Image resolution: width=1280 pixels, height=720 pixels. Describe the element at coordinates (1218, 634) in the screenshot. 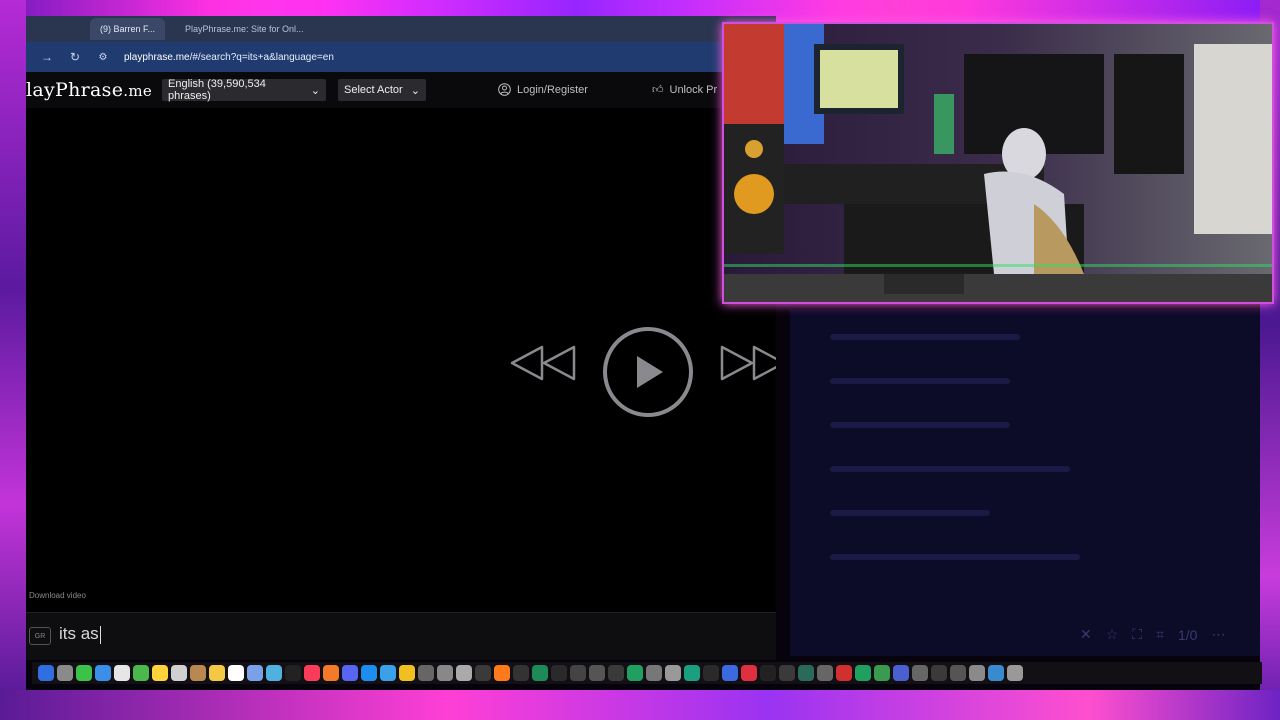

I see `more-icon: ⋯` at that location.